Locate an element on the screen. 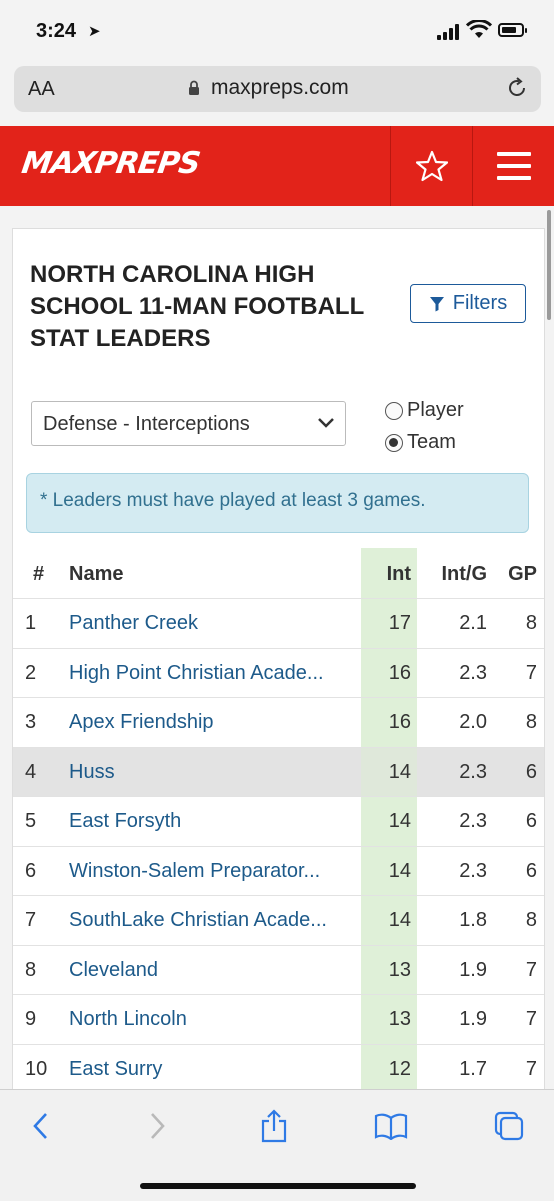 This screenshot has width=554, height=1201. home-indicator is located at coordinates (278, 1186).